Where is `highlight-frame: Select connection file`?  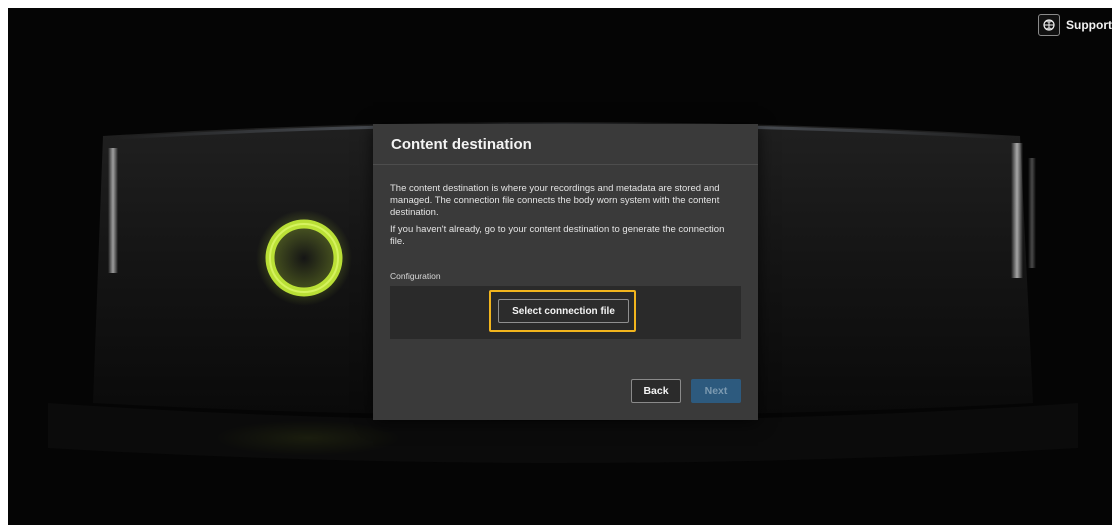
highlight-frame: Select connection file is located at coordinates (562, 311).